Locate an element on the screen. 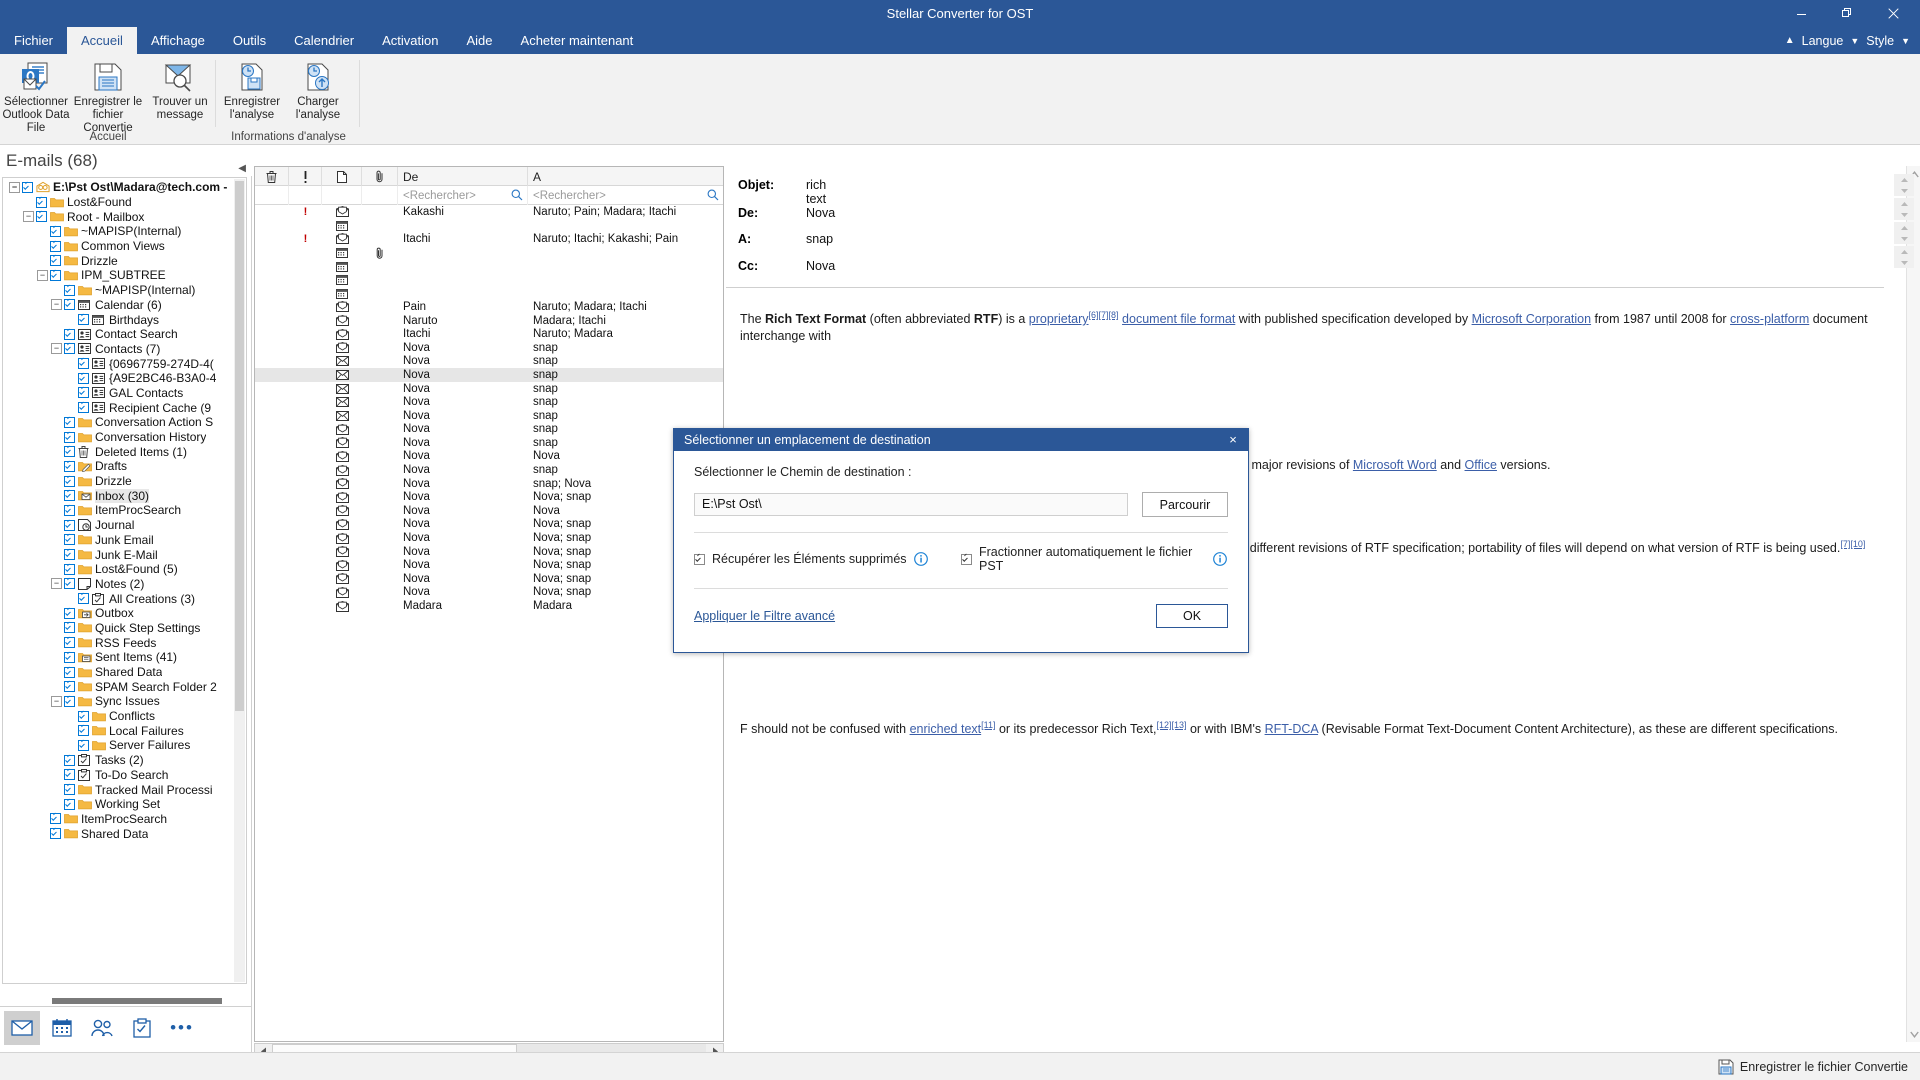 Image resolution: width=1920 pixels, height=1080 pixels. tree-item: Lost&Found (5) is located at coordinates (118, 569).